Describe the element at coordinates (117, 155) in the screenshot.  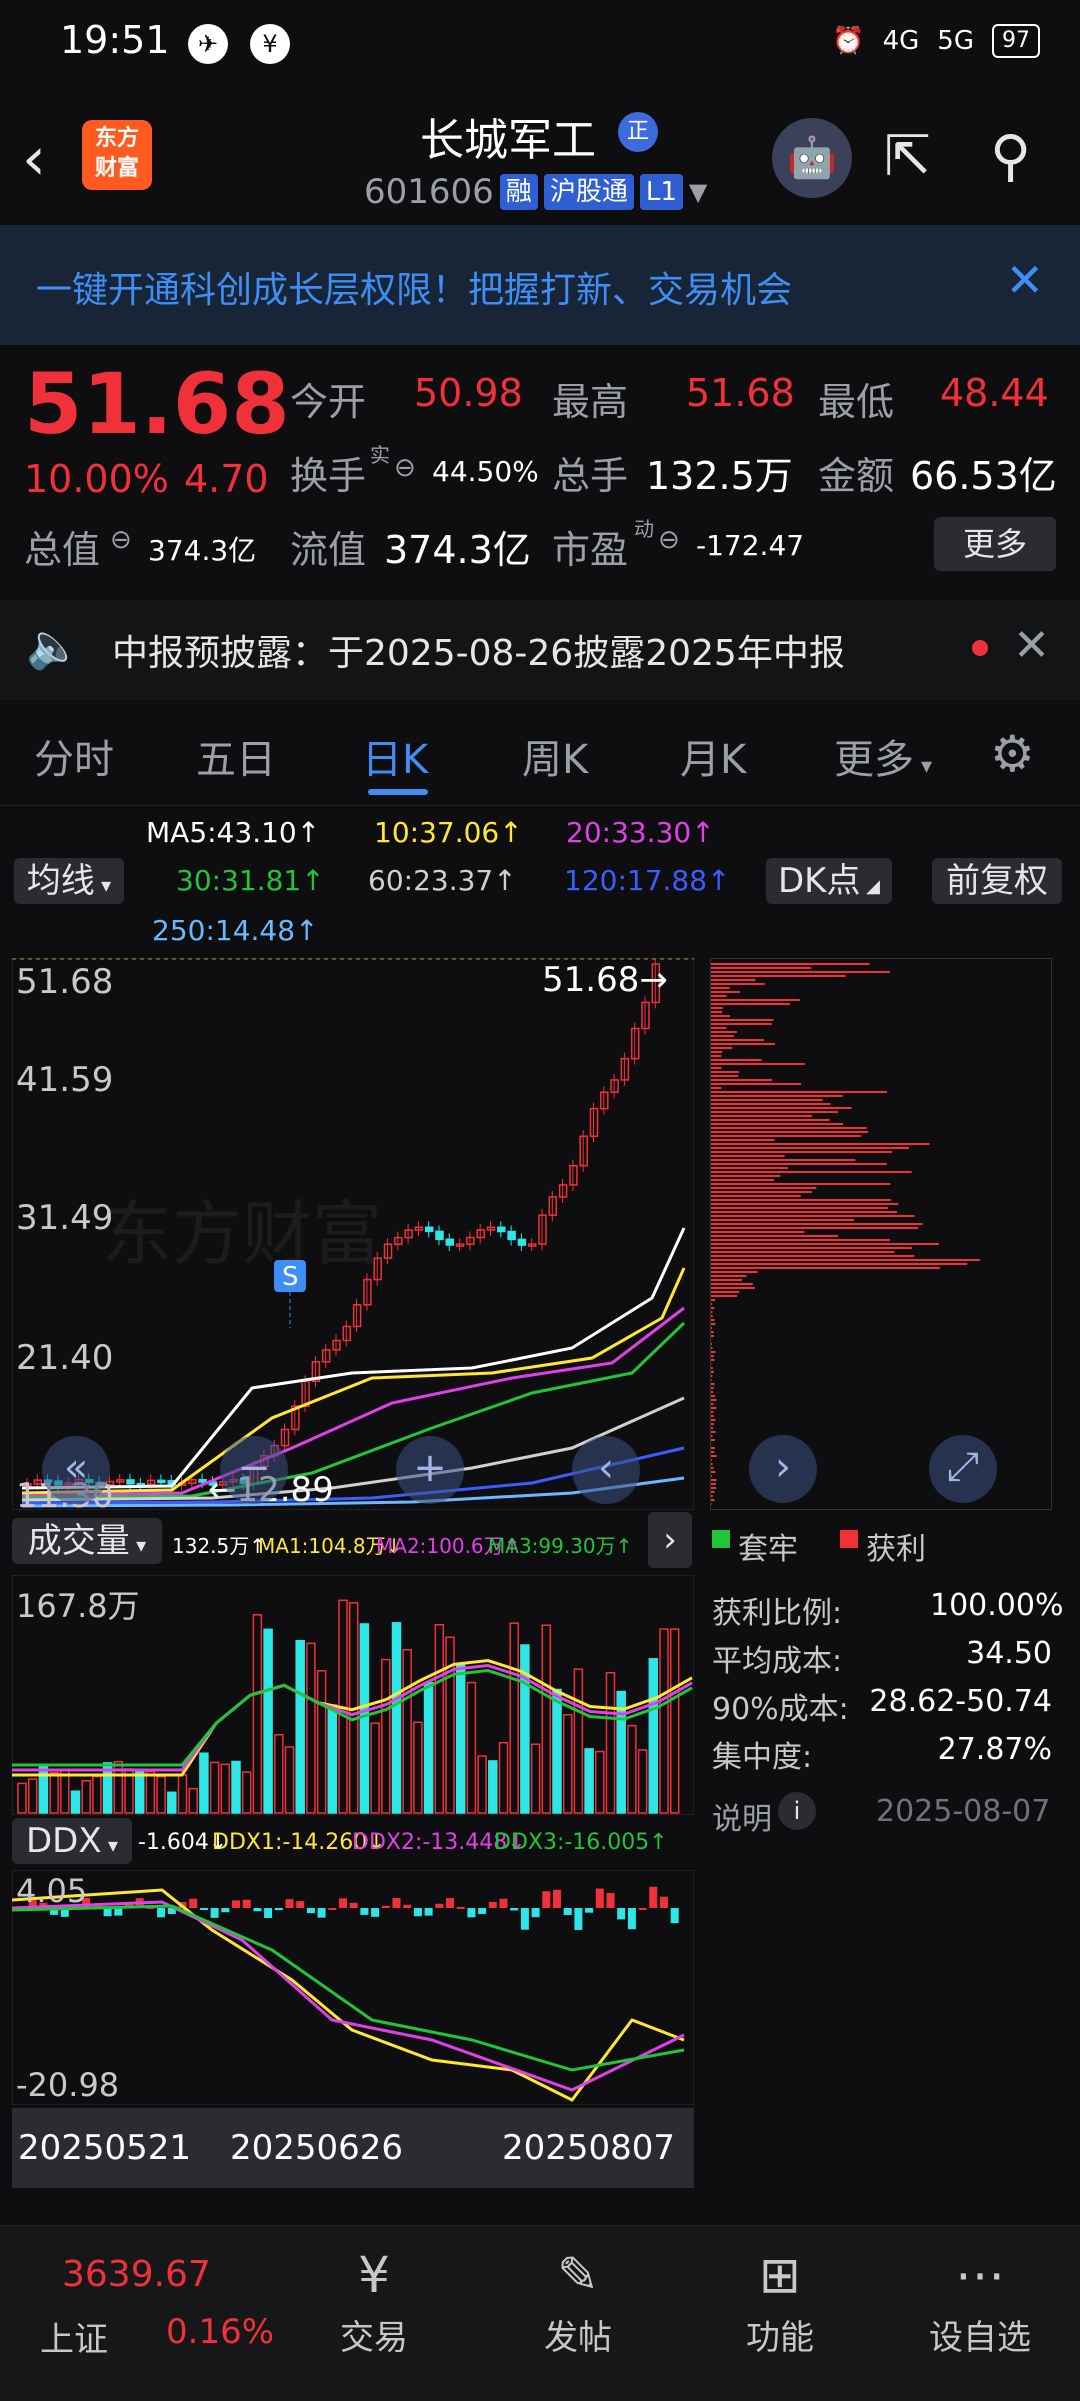
I see `app-logo: 东方财富` at that location.